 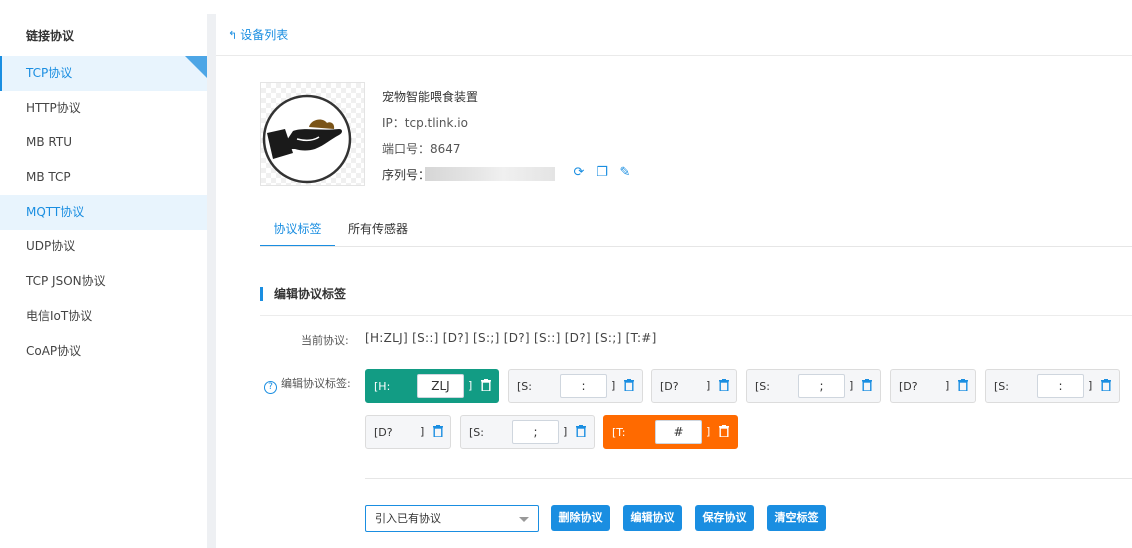 What do you see at coordinates (383, 229) in the screenshot?
I see `tab-all-sensors: 所有传感器` at bounding box center [383, 229].